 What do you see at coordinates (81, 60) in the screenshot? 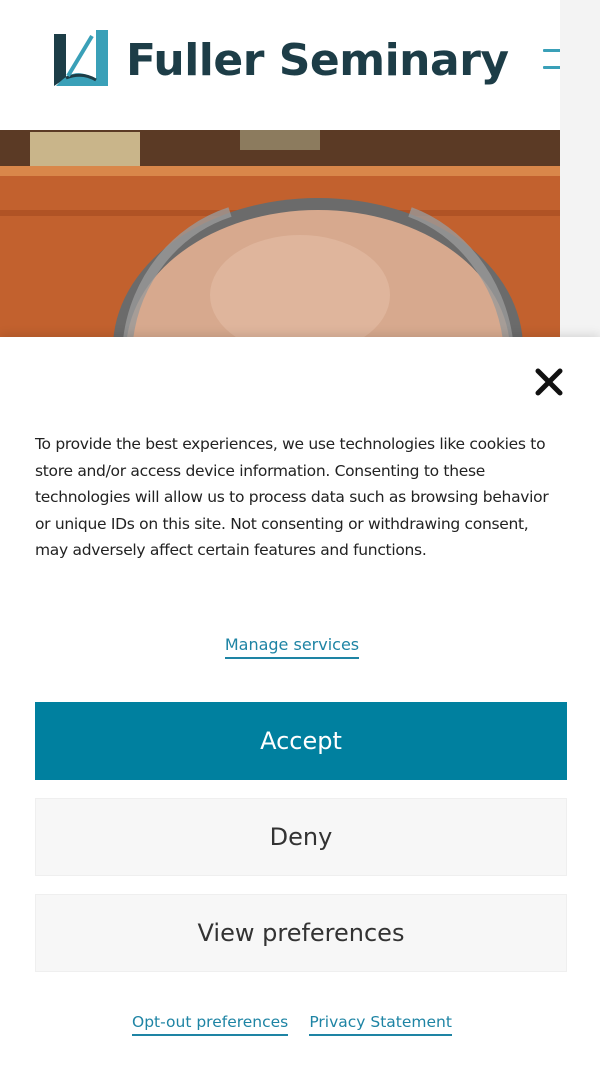
I see `book-logo-icon` at bounding box center [81, 60].